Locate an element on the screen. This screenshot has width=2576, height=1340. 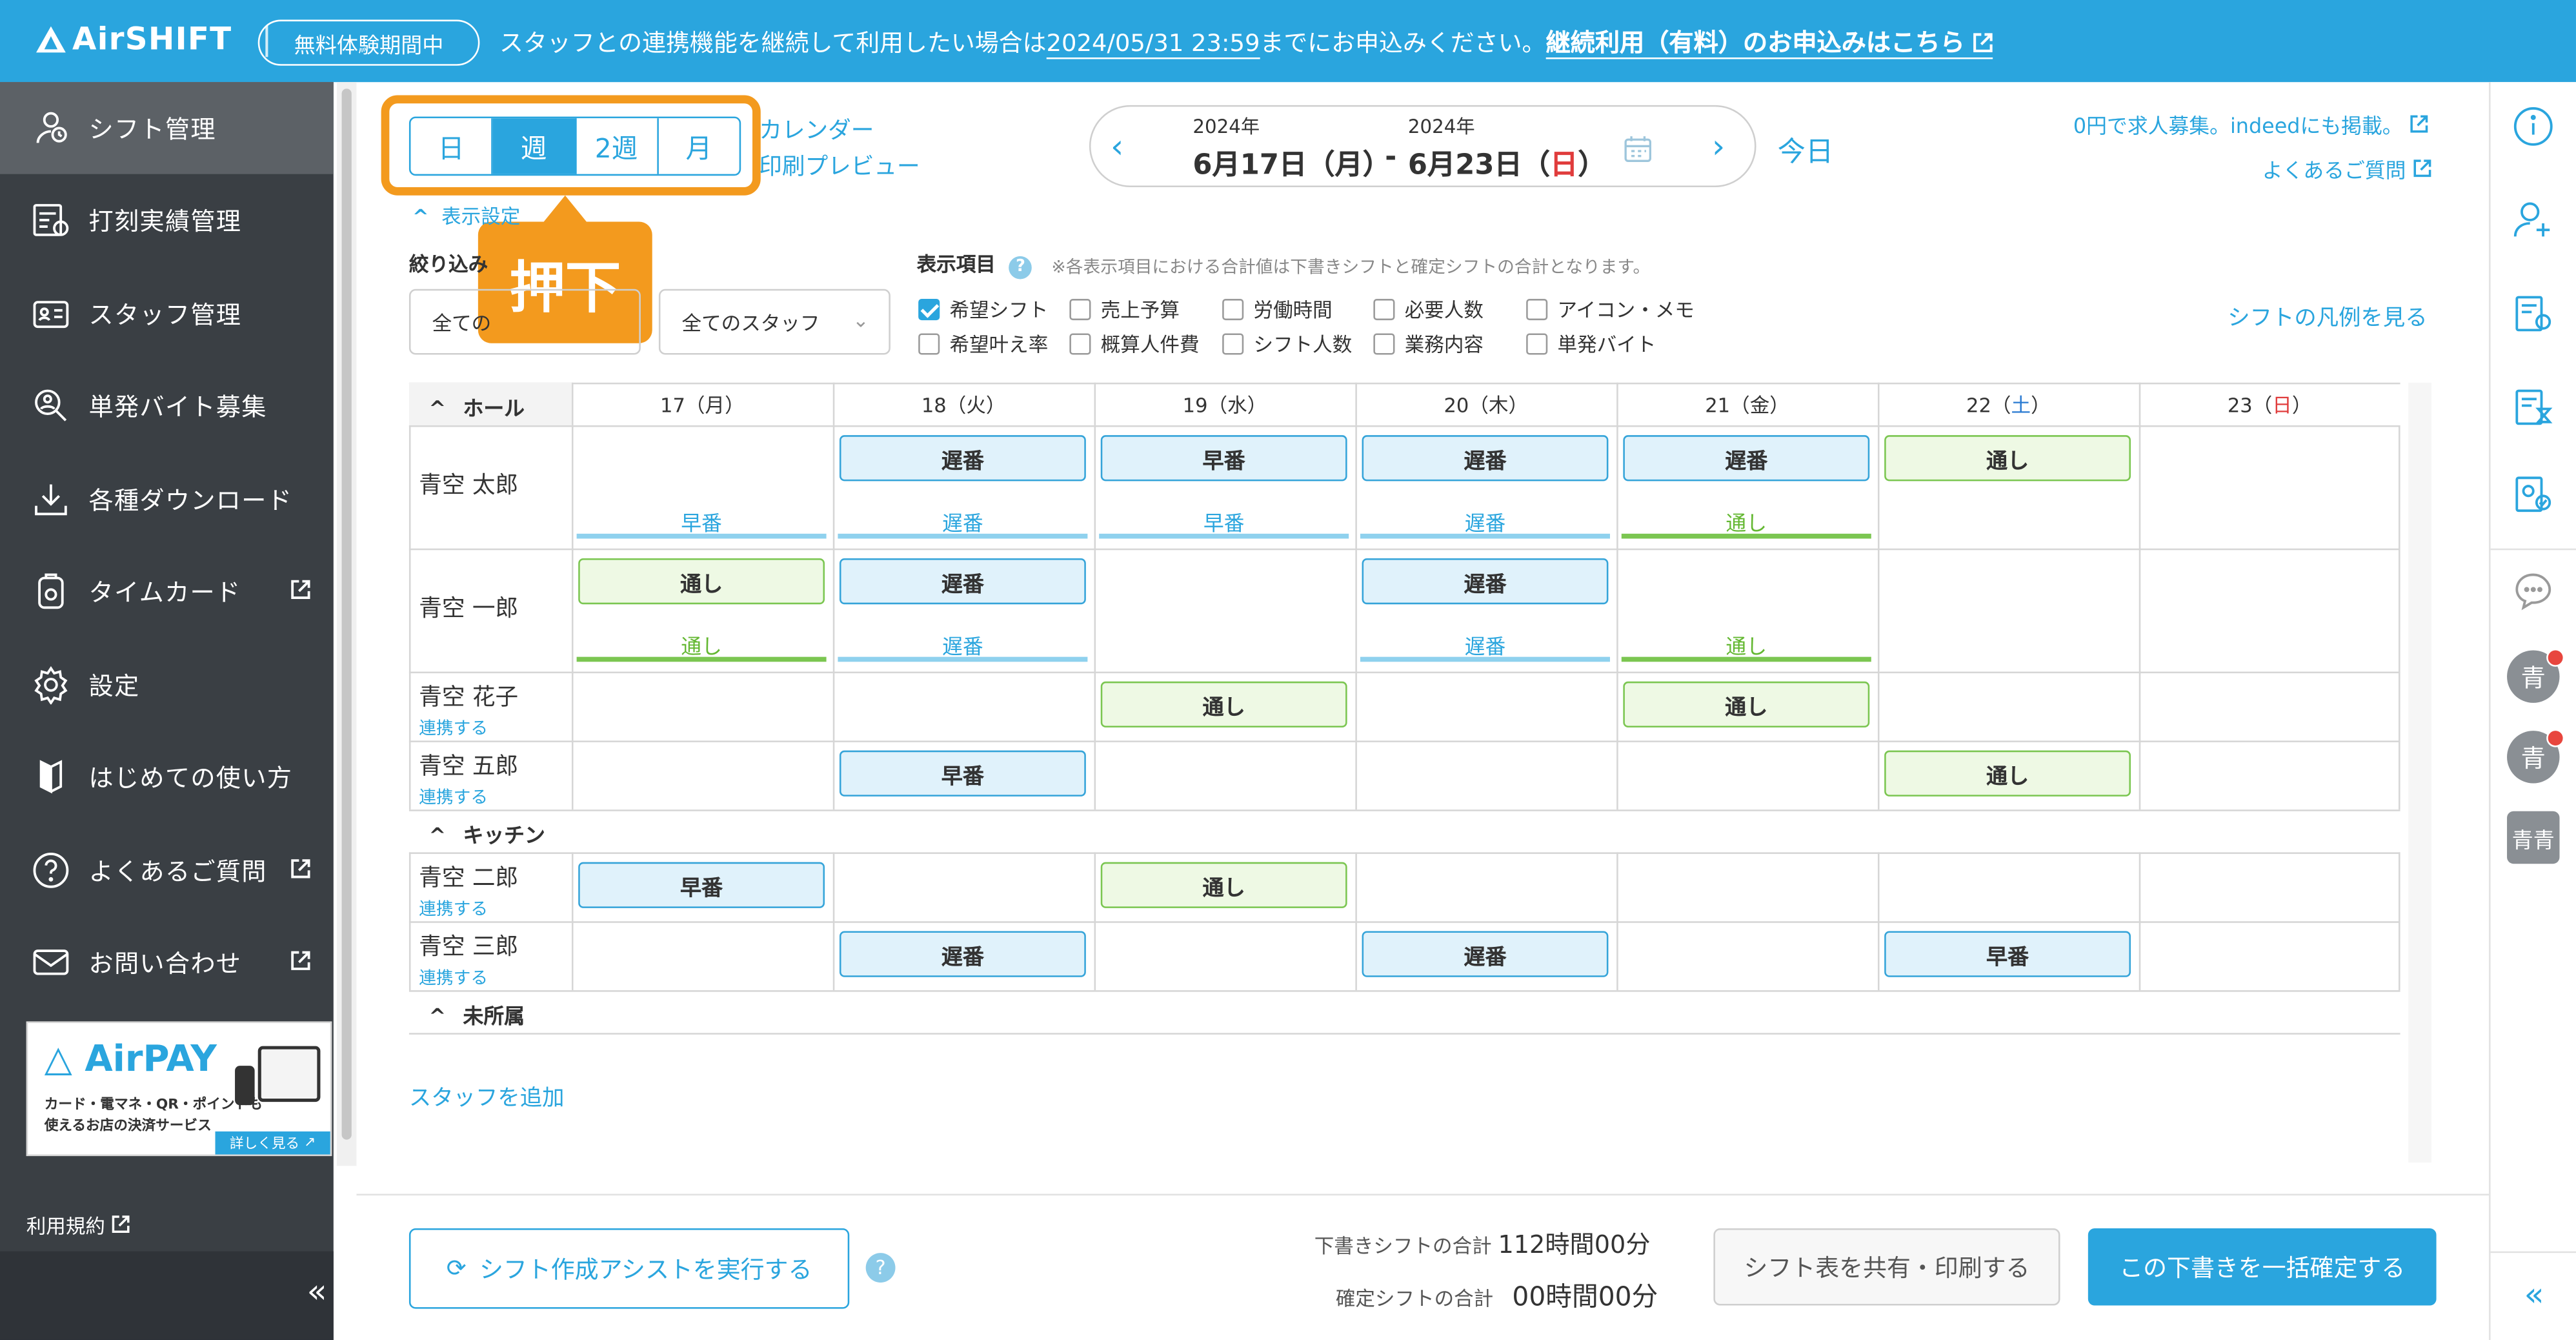
sidebar-item-faq: よくあるご質問 is located at coordinates (167, 870).